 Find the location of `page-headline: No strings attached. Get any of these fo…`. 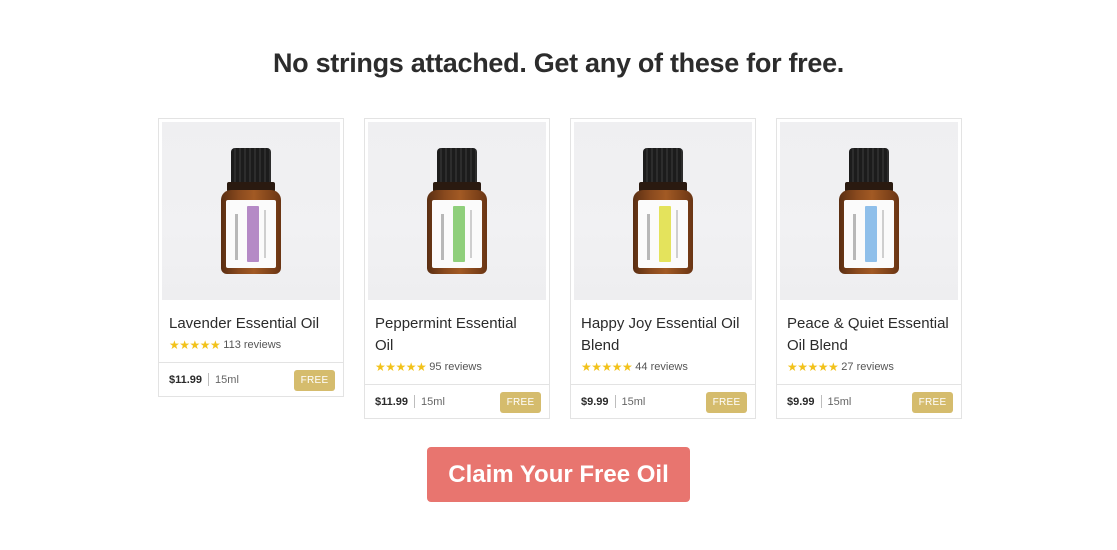

page-headline: No strings attached. Get any of these fo… is located at coordinates (558, 63).